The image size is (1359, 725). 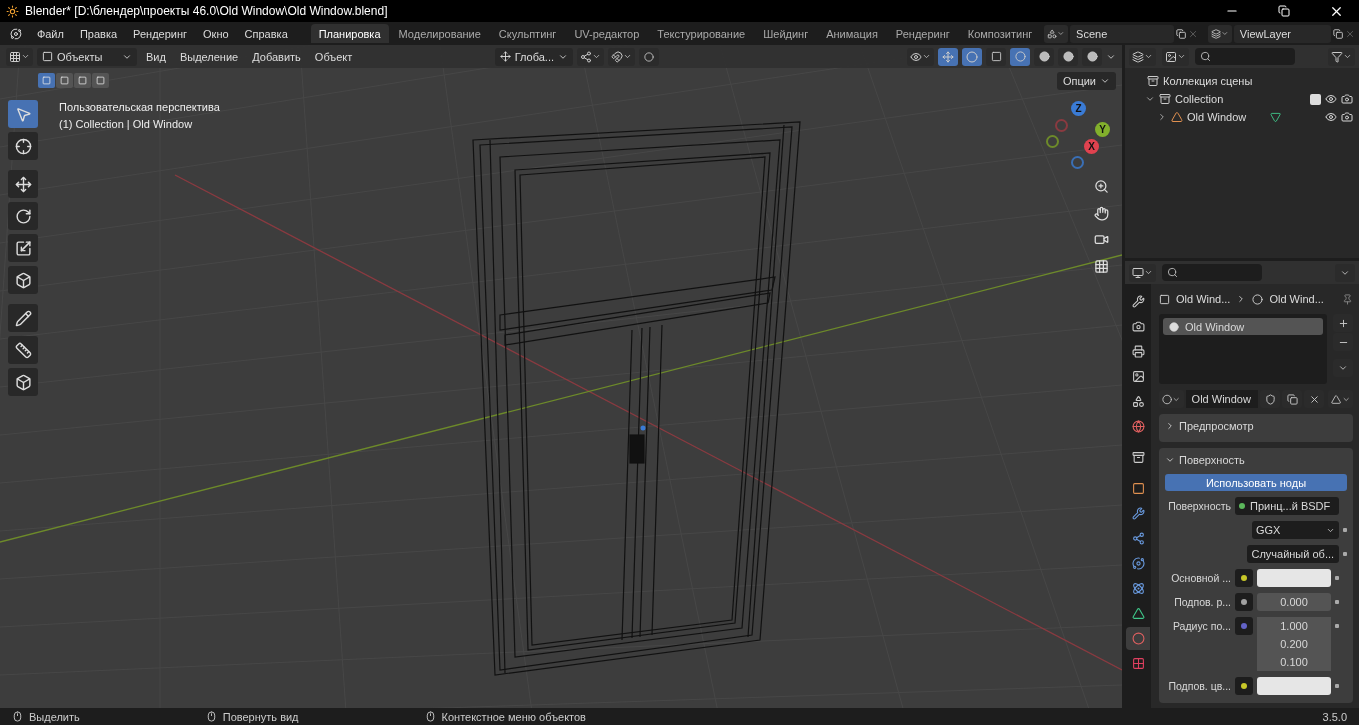 What do you see at coordinates (1175, 56) in the screenshot?
I see `display-mode-button` at bounding box center [1175, 56].